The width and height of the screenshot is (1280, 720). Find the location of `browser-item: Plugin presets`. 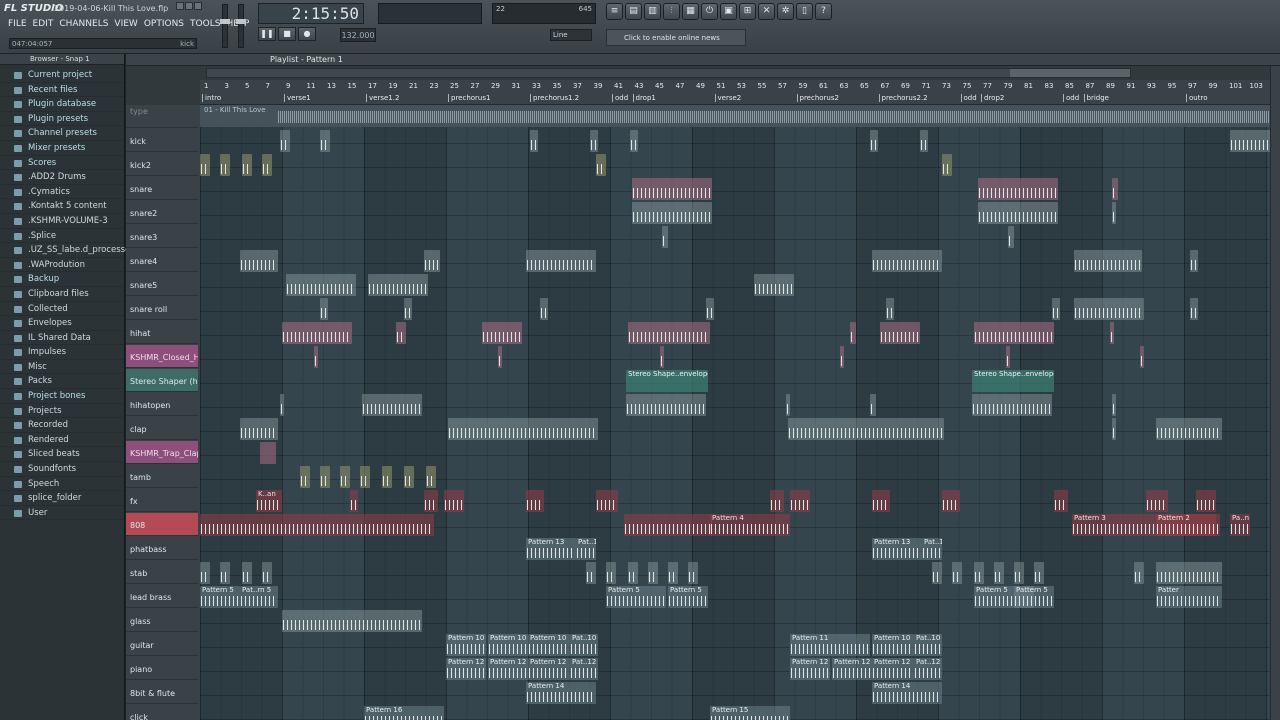

browser-item: Plugin presets is located at coordinates (62, 119).